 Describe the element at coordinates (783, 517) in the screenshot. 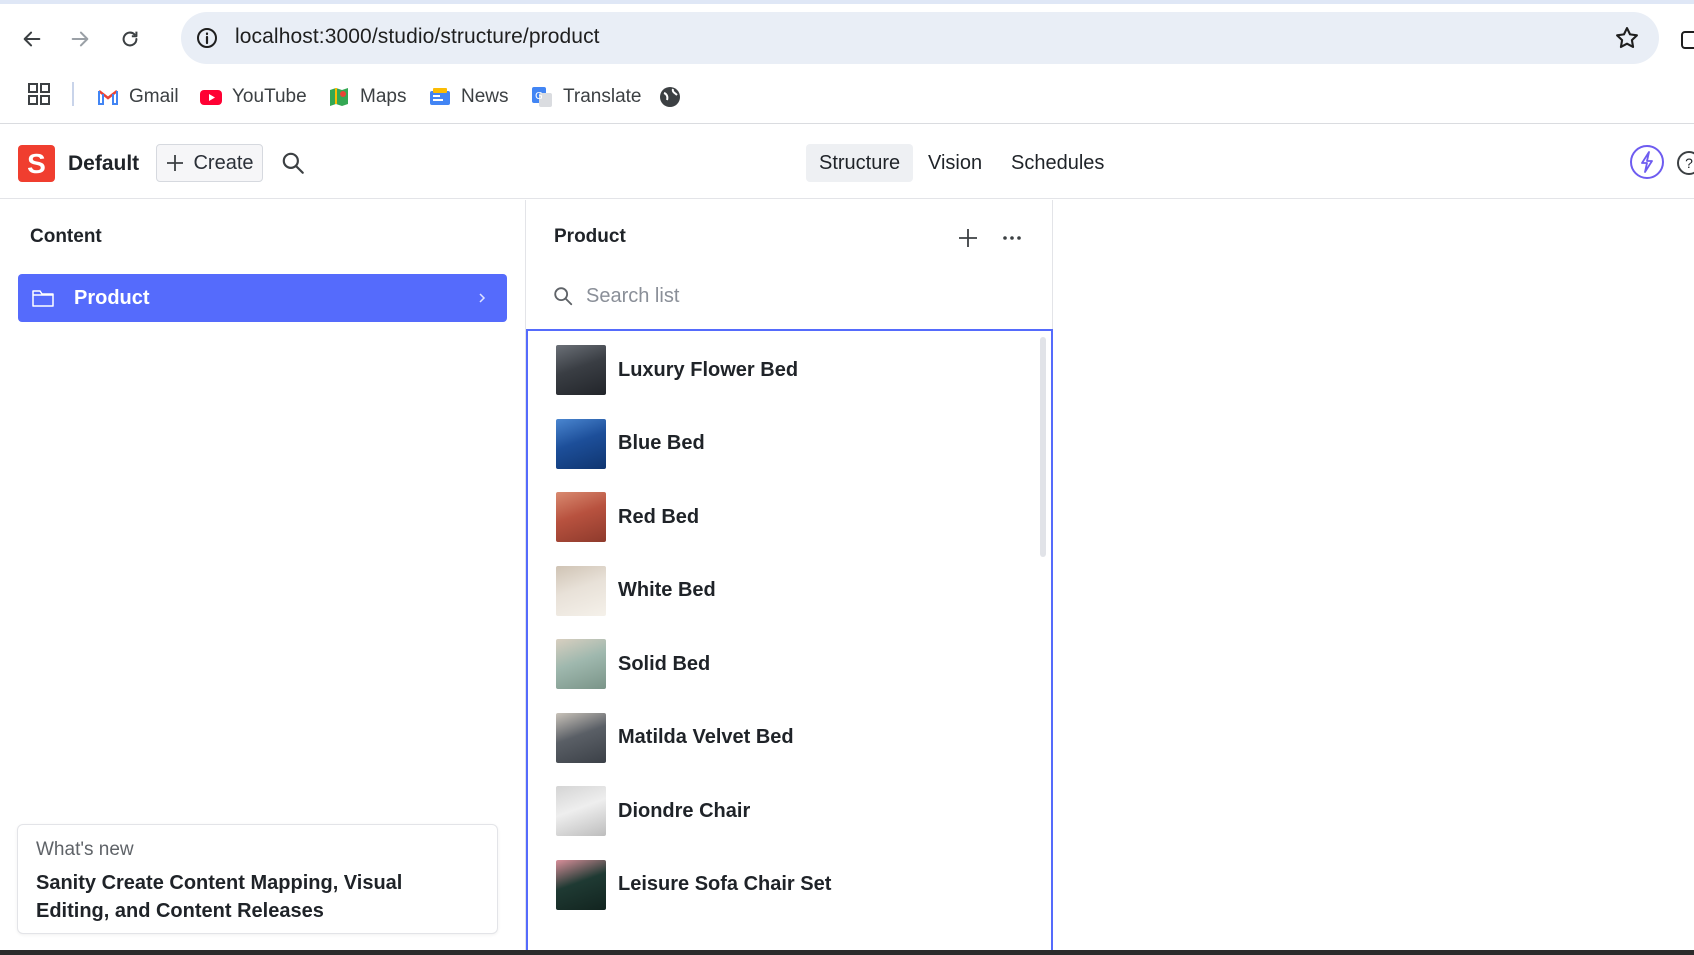

I see `list-item: Red Bed` at that location.